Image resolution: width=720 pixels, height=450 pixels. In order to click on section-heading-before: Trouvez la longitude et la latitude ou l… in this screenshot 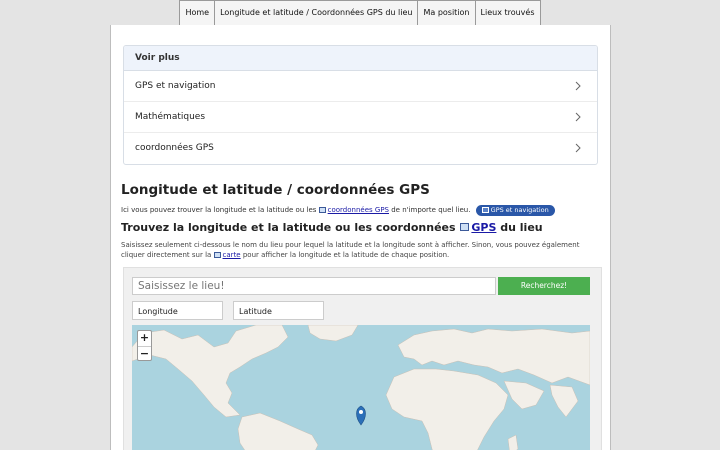, I will do `click(288, 227)`.